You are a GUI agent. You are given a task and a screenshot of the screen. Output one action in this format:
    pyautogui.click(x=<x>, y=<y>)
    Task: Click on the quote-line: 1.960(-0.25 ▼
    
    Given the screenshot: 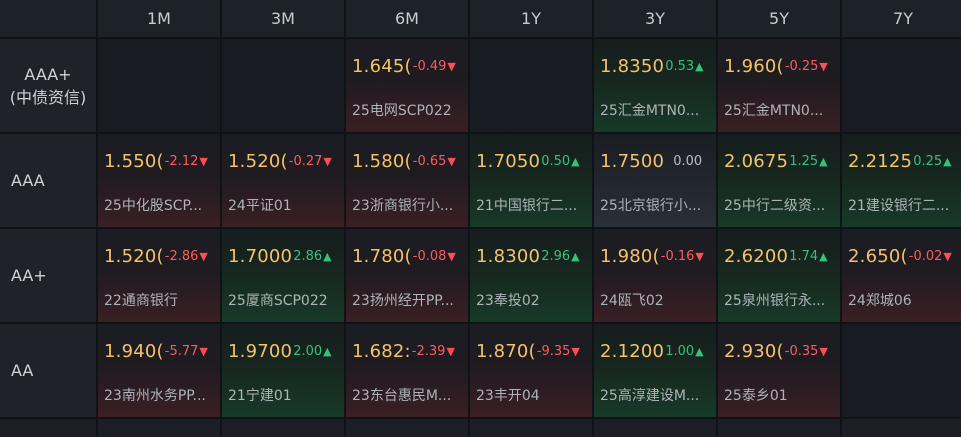 What is the action you would take?
    pyautogui.click(x=780, y=66)
    